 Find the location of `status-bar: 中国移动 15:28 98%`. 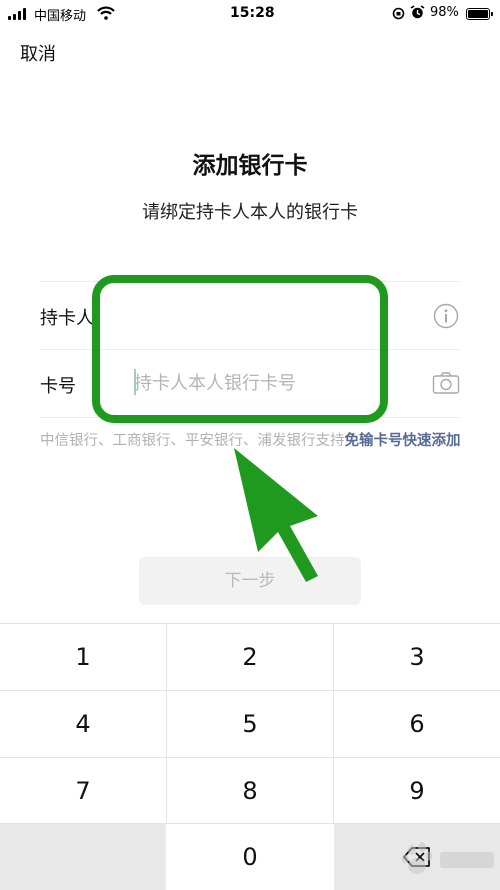

status-bar: 中国移动 15:28 98% is located at coordinates (250, 13).